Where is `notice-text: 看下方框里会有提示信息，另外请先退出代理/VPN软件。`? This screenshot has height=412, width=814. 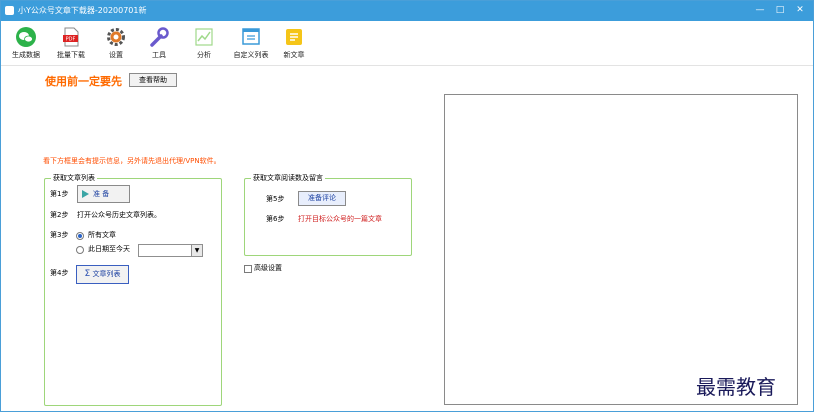 notice-text: 看下方框里会有提示信息，另外请先退出代理/VPN软件。 is located at coordinates (132, 161).